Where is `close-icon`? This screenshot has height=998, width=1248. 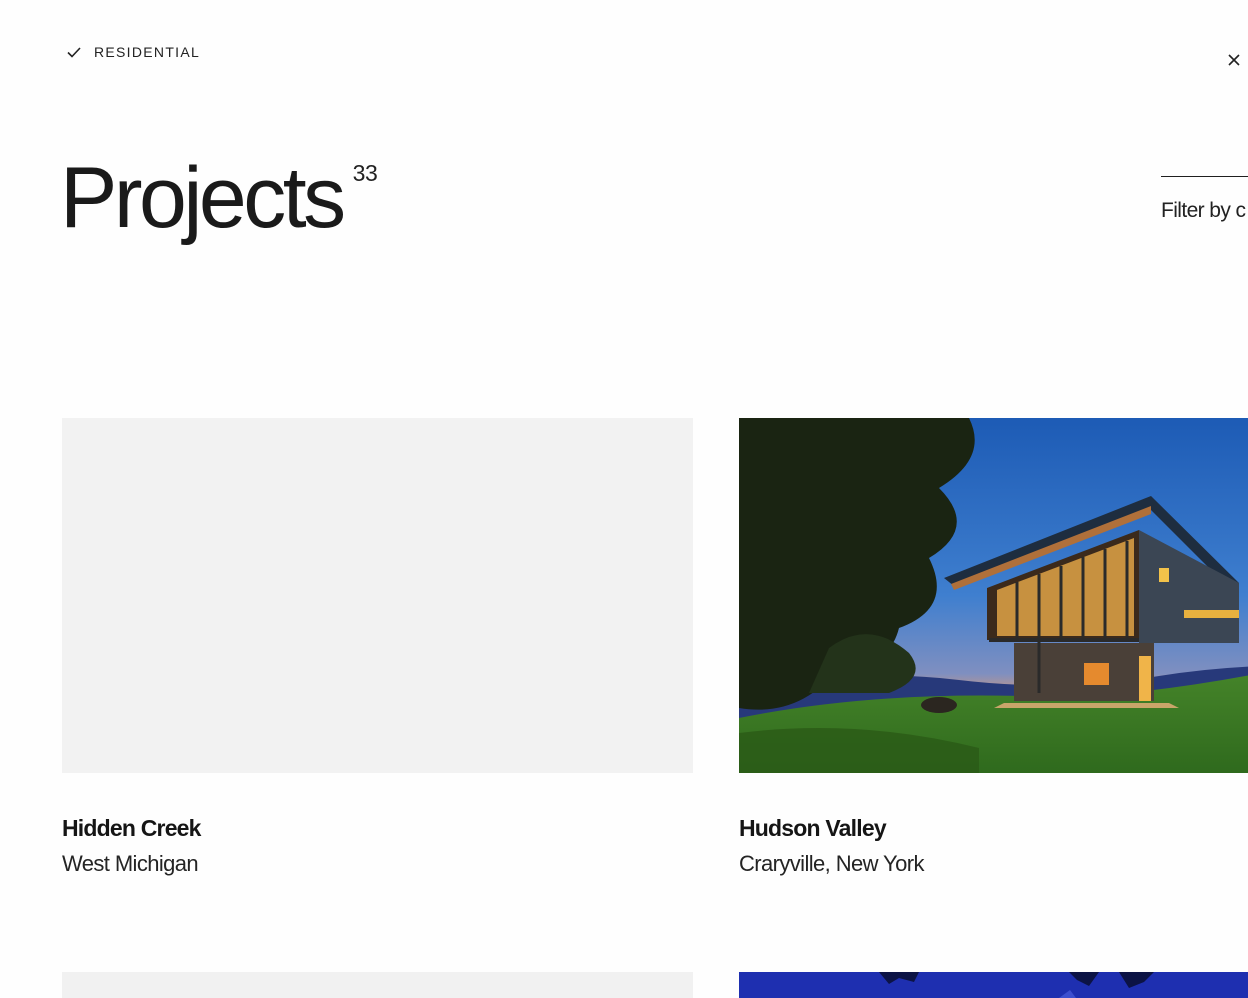 close-icon is located at coordinates (1234, 60).